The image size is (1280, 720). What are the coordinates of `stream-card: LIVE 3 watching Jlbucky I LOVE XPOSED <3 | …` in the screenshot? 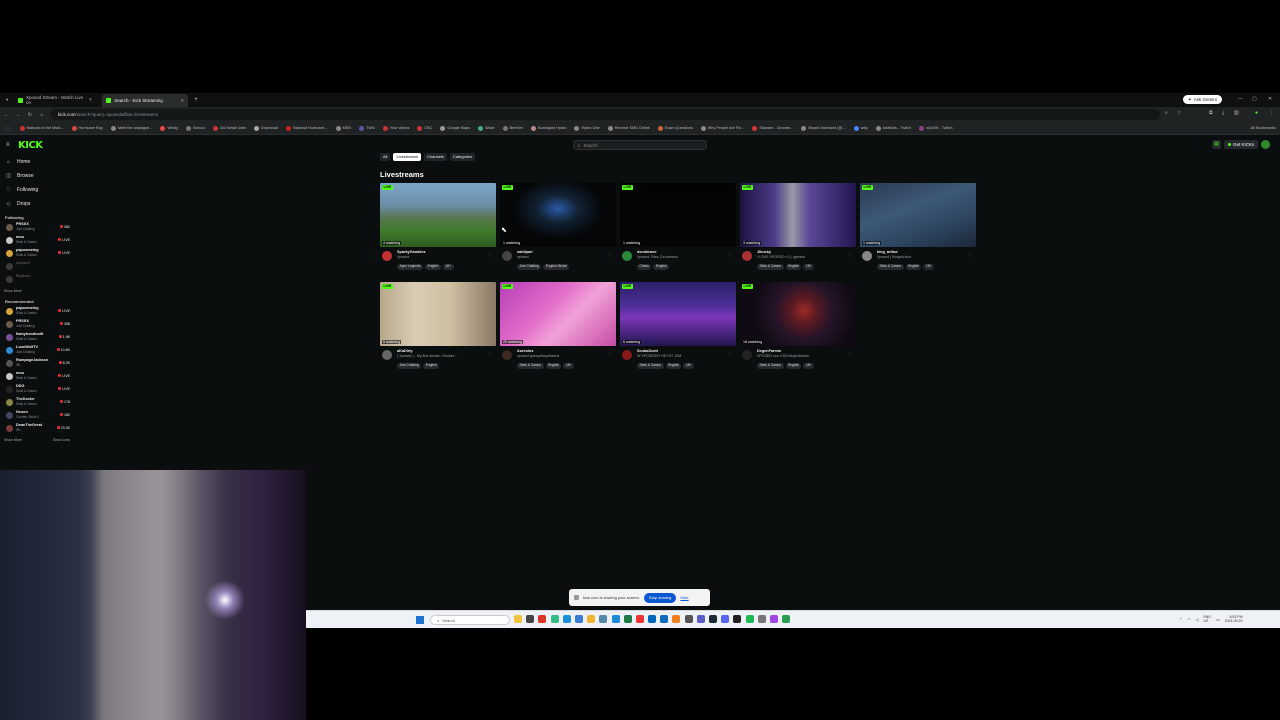 It's located at (798, 229).